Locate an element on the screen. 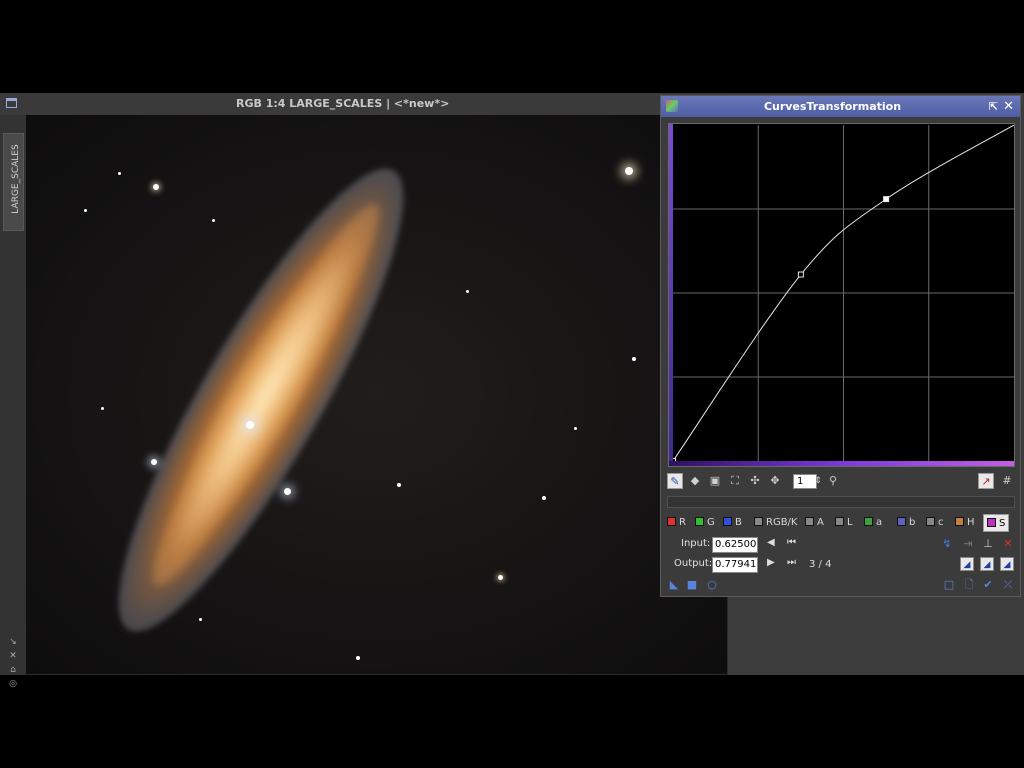 This screenshot has width=1024, height=768. process-bar: ◣ ■ ○ □ 🗋 ✔ ⤫ is located at coordinates (841, 586).